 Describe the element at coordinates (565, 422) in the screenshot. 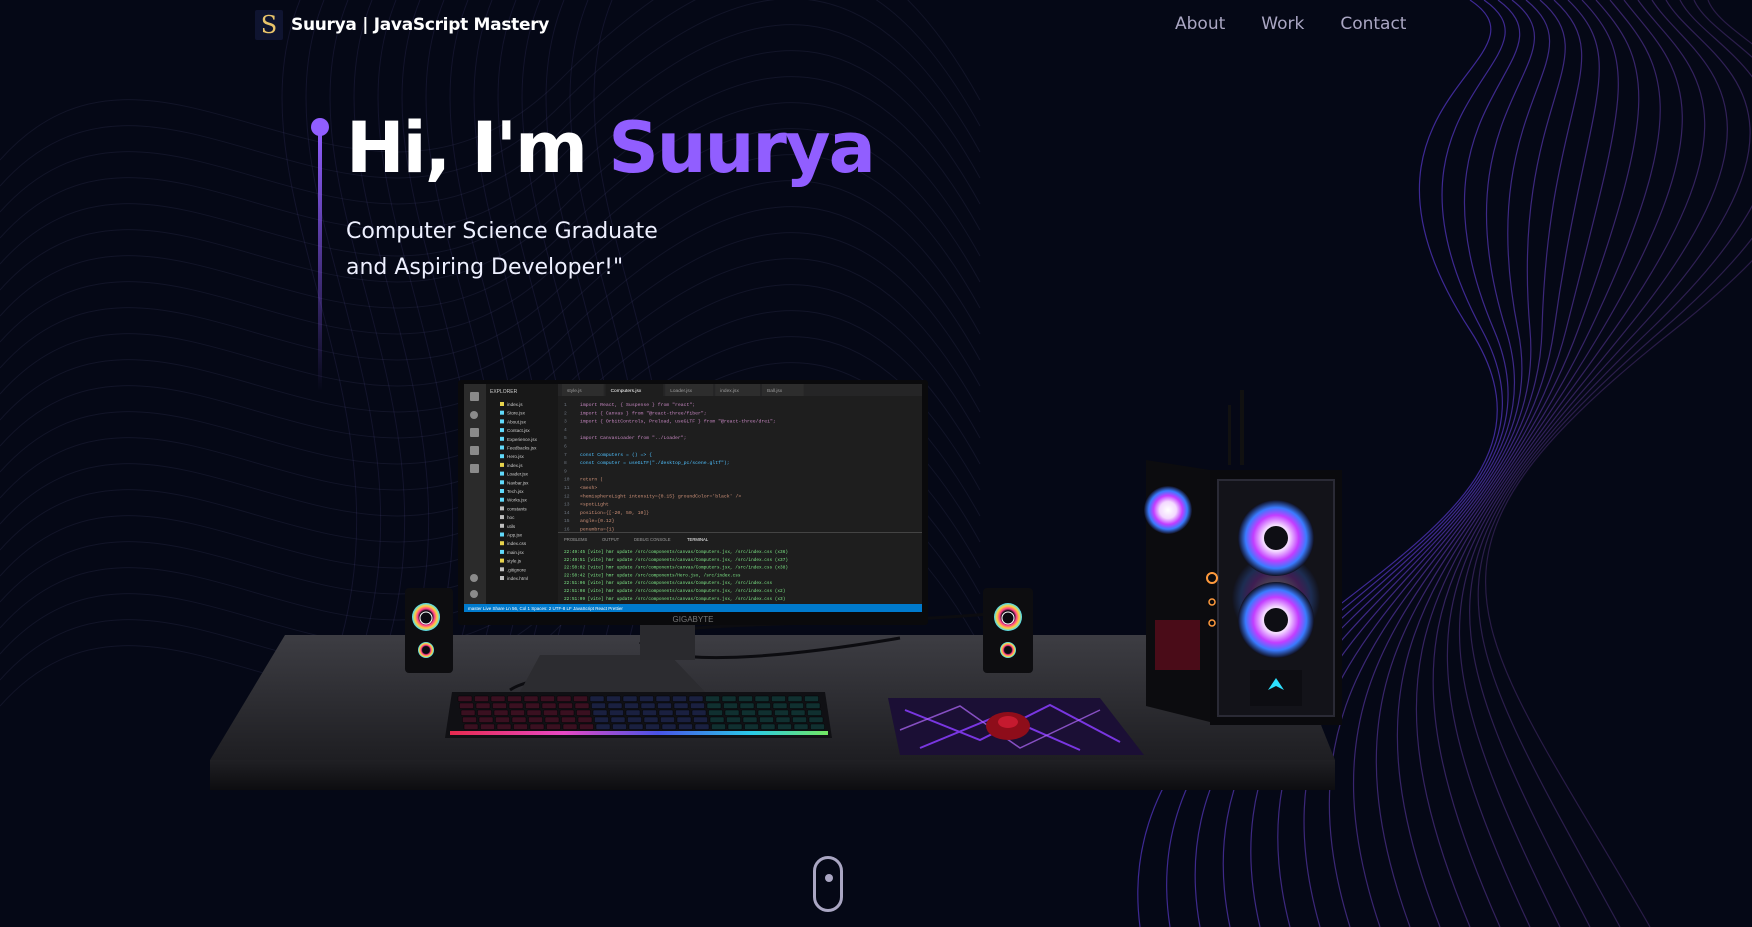

I see `svg-text: 3` at that location.